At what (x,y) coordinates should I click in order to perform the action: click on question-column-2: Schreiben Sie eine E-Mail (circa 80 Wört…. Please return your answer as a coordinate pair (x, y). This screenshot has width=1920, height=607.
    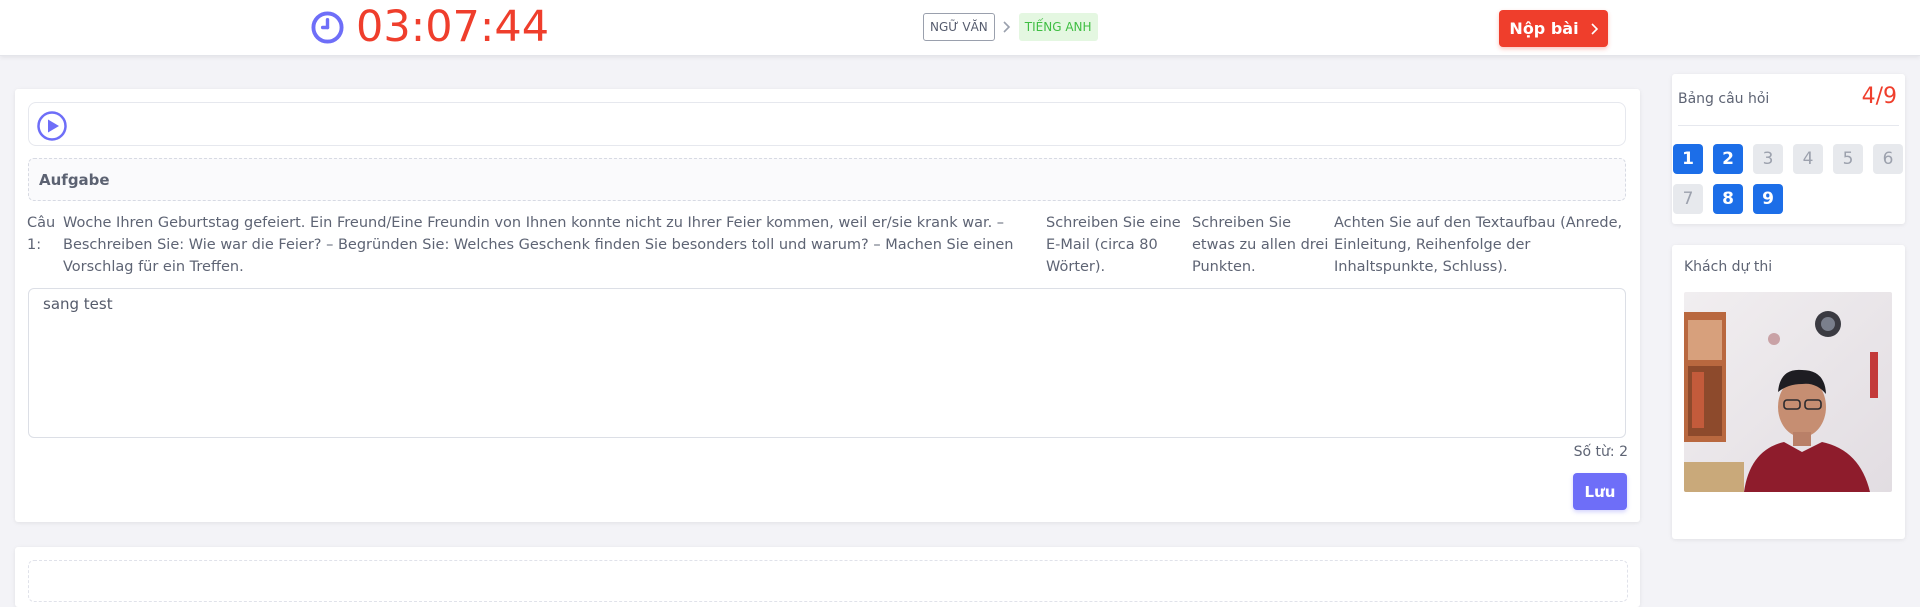
    Looking at the image, I should click on (1113, 245).